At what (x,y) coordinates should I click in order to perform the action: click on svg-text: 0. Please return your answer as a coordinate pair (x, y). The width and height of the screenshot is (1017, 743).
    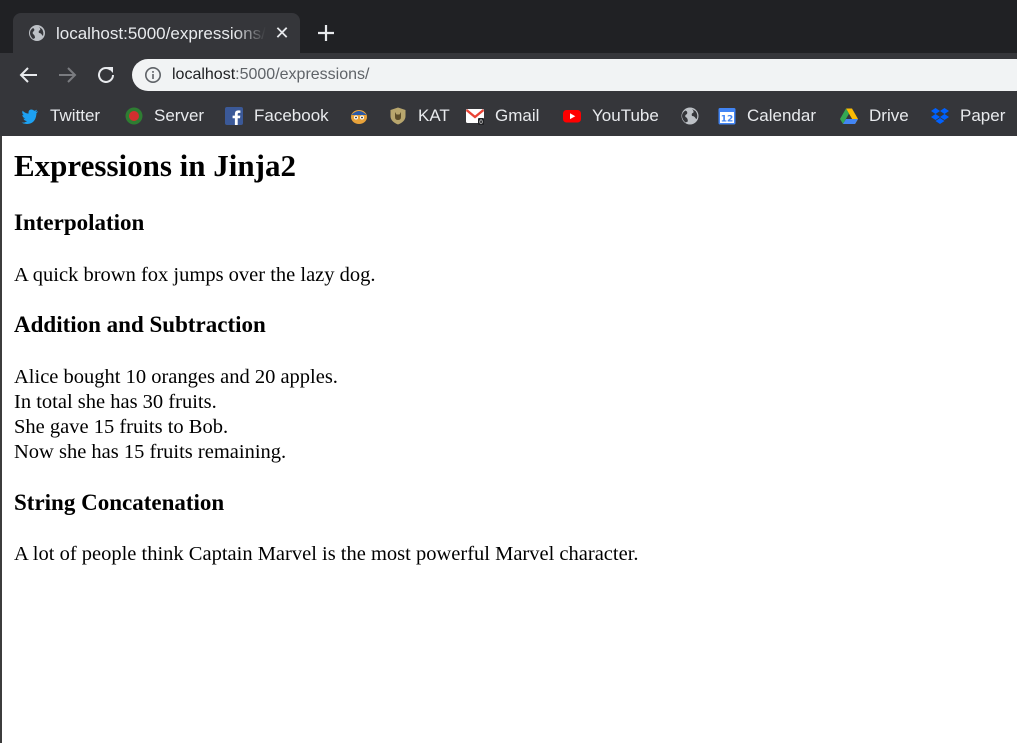
    Looking at the image, I should click on (481, 122).